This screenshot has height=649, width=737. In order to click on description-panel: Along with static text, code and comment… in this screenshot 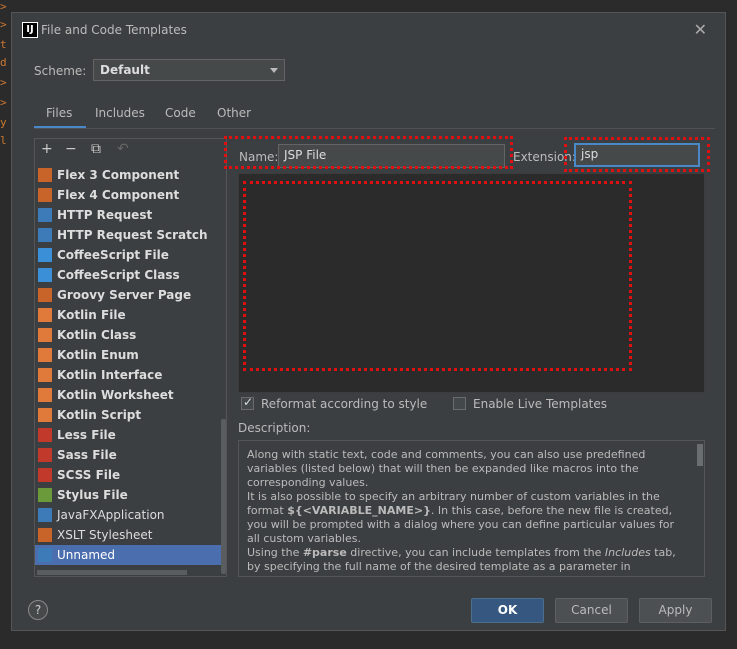, I will do `click(471, 508)`.